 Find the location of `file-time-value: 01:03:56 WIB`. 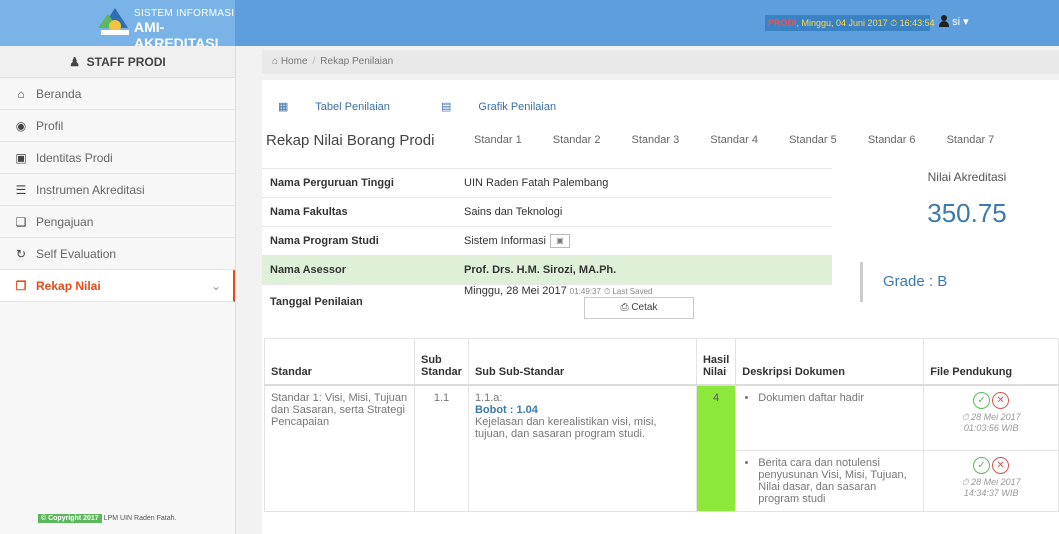

file-time-value: 01:03:56 WIB is located at coordinates (991, 427).